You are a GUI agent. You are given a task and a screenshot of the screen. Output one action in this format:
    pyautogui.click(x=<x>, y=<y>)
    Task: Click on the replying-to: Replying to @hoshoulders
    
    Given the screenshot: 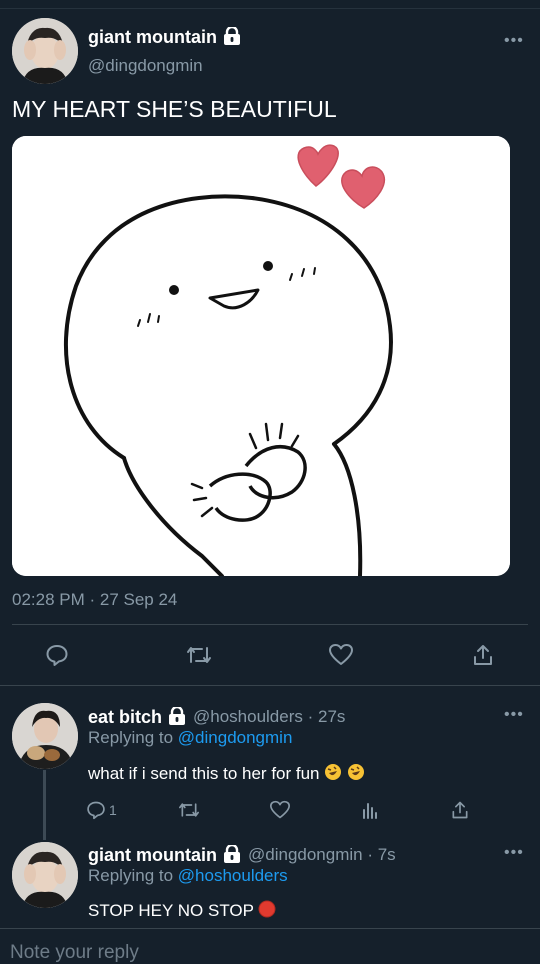 What is the action you would take?
    pyautogui.click(x=188, y=875)
    